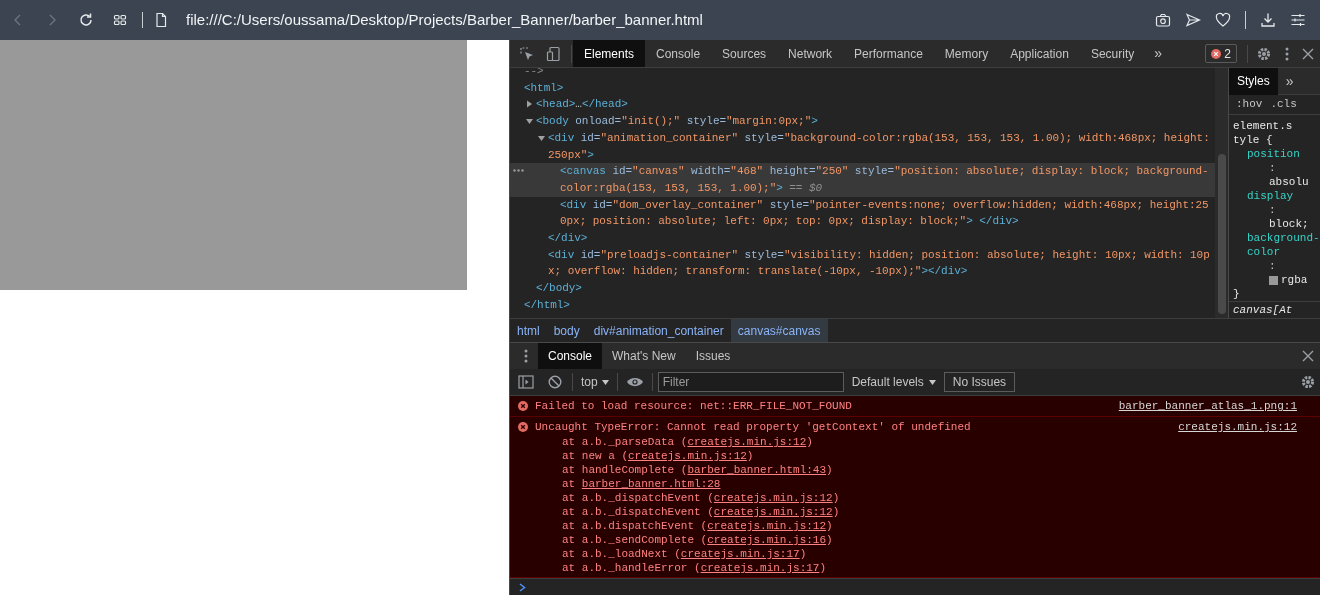 This screenshot has width=1320, height=595. Describe the element at coordinates (779, 330) in the screenshot. I see `breadcrumb: canvas#canvas` at that location.